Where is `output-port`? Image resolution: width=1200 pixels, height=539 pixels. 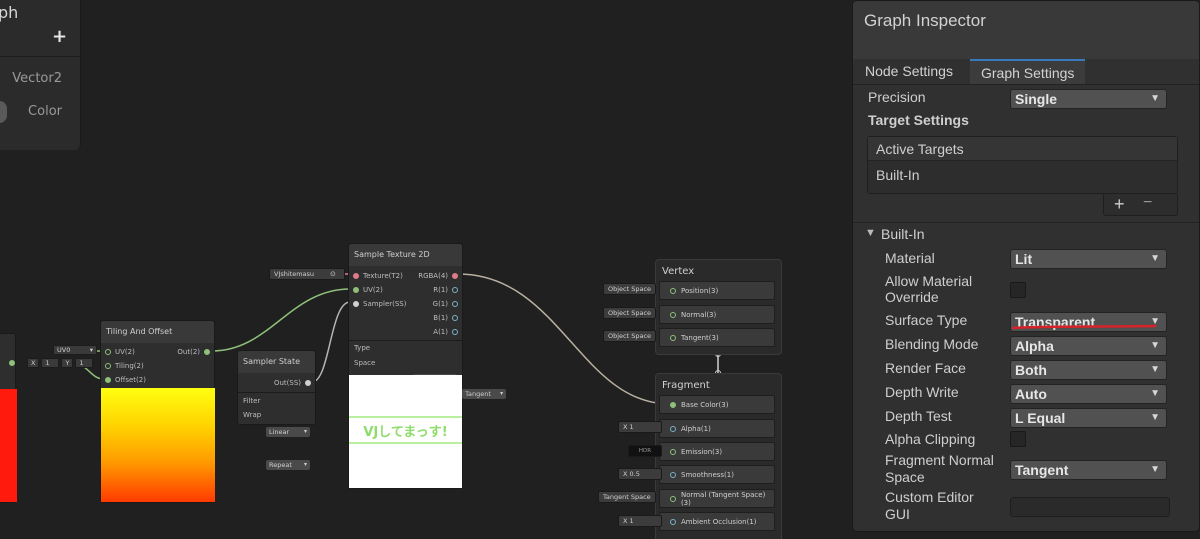
output-port is located at coordinates (12, 363).